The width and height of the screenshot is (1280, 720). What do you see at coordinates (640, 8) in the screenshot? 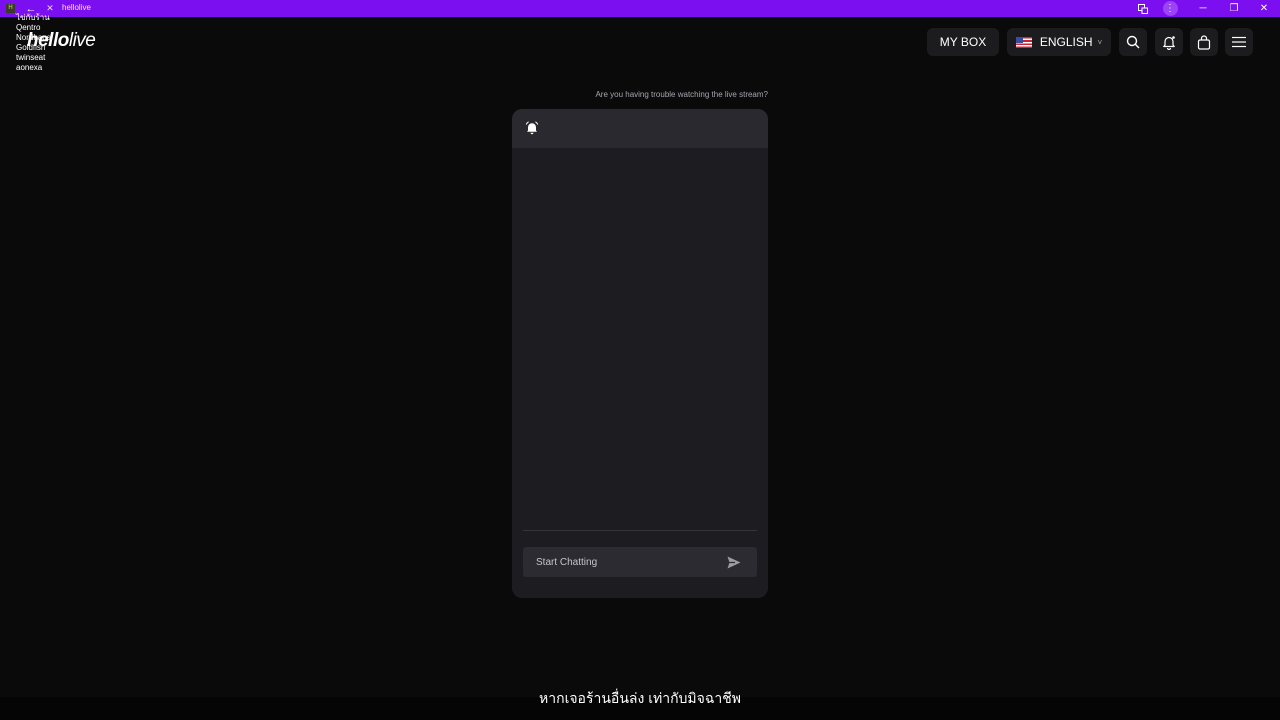
I see `browser-titlebar: H ← ✕ hellolive ⋮ ─ ❐ ✕` at bounding box center [640, 8].